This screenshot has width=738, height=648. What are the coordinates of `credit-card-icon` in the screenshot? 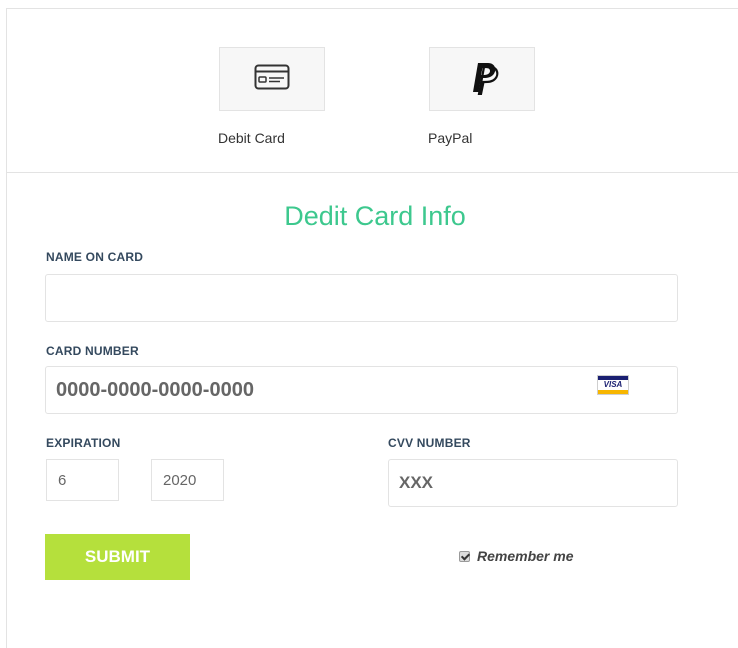 It's located at (272, 79).